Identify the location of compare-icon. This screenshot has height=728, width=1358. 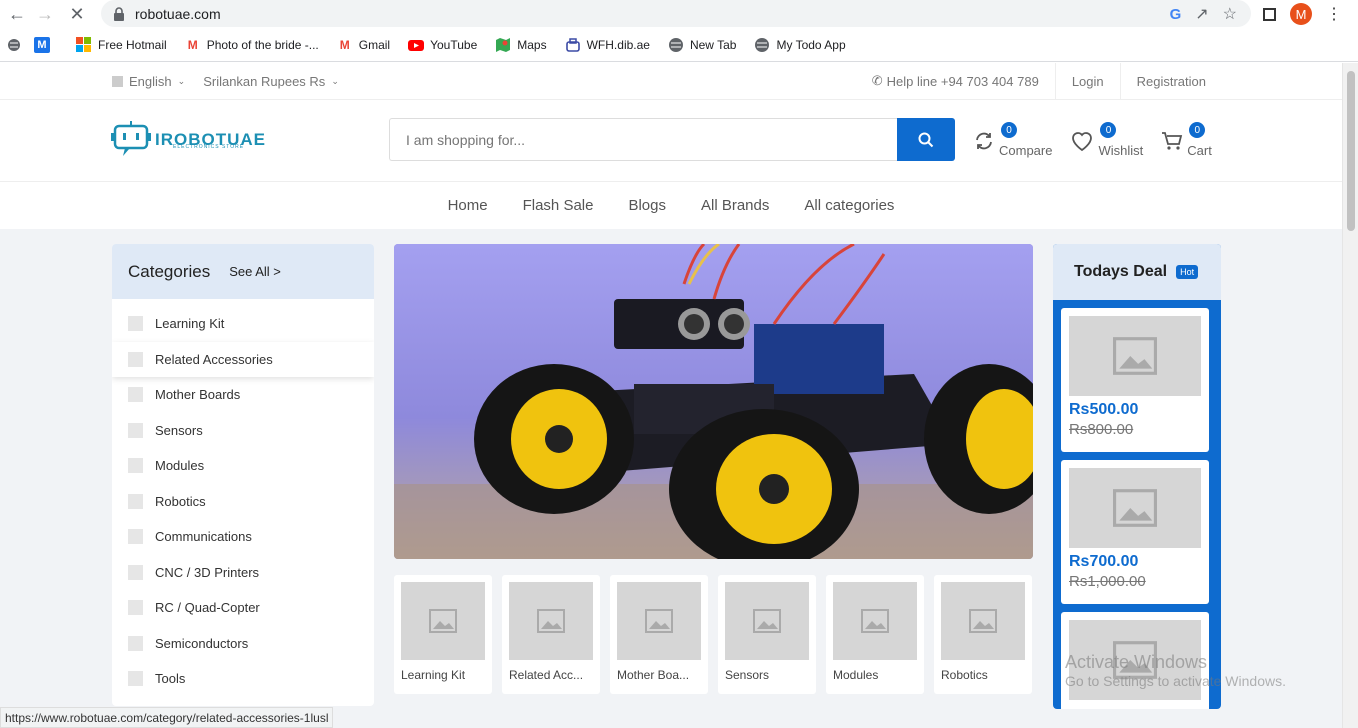
(984, 141).